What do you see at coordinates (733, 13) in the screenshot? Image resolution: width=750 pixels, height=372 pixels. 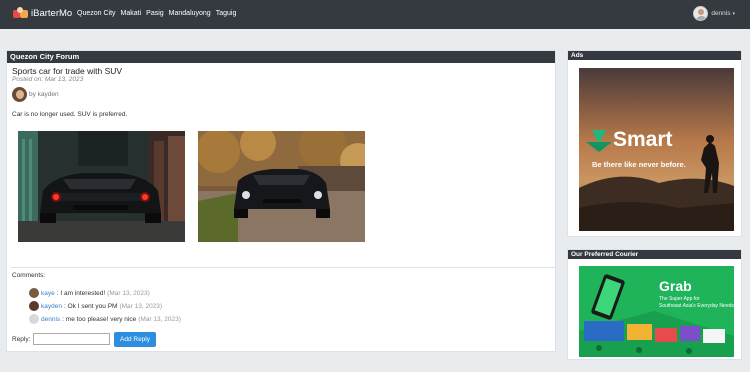 I see `chevron-down-icon: ▾` at bounding box center [733, 13].